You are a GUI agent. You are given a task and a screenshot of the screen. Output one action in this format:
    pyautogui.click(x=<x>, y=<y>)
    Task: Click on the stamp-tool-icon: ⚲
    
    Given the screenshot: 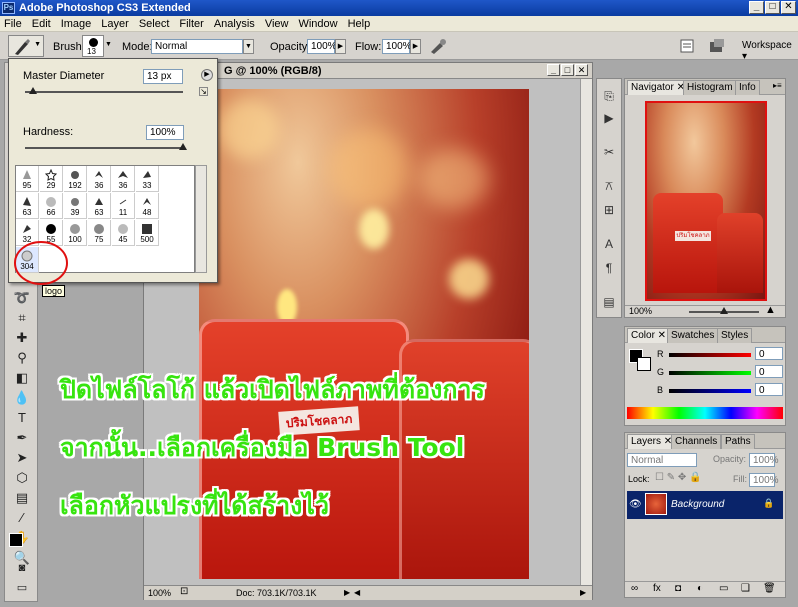 What is the action you would take?
    pyautogui.click(x=22, y=358)
    